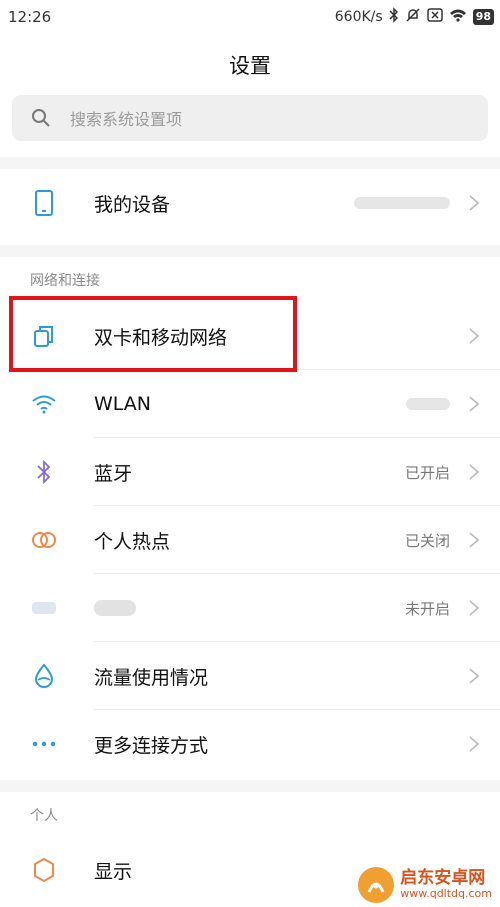  Describe the element at coordinates (132, 204) in the screenshot. I see `my-device-label: 我的设备` at that location.